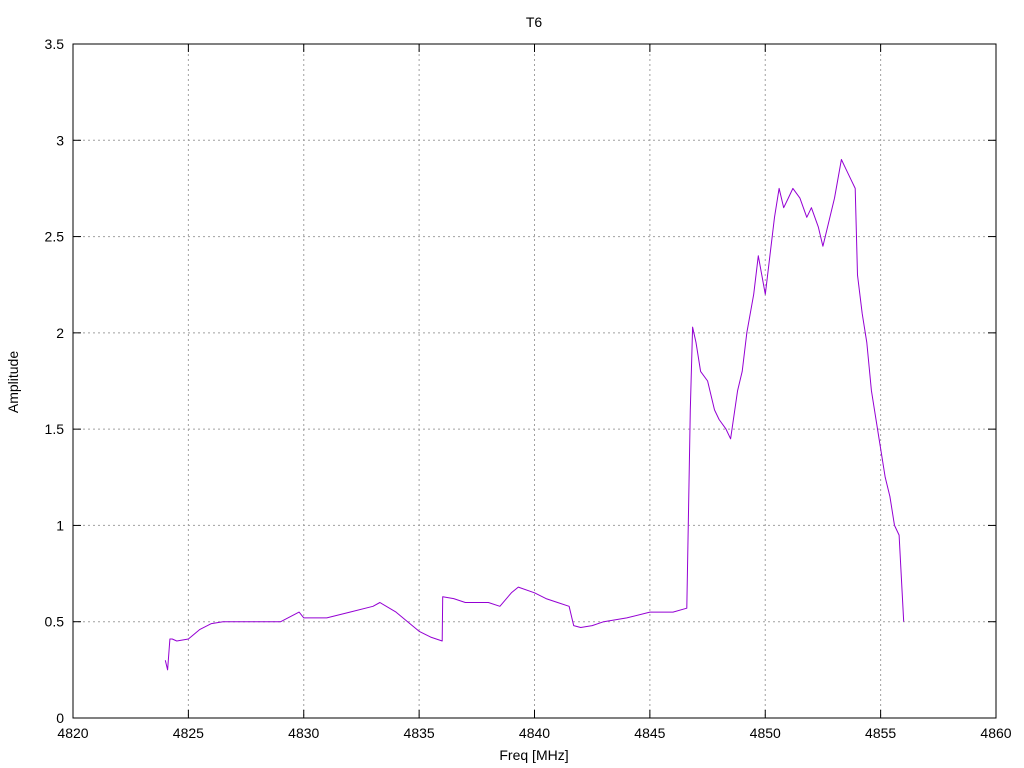 This screenshot has width=1024, height=768. I want to click on x-tick-label: 4850, so click(765, 733).